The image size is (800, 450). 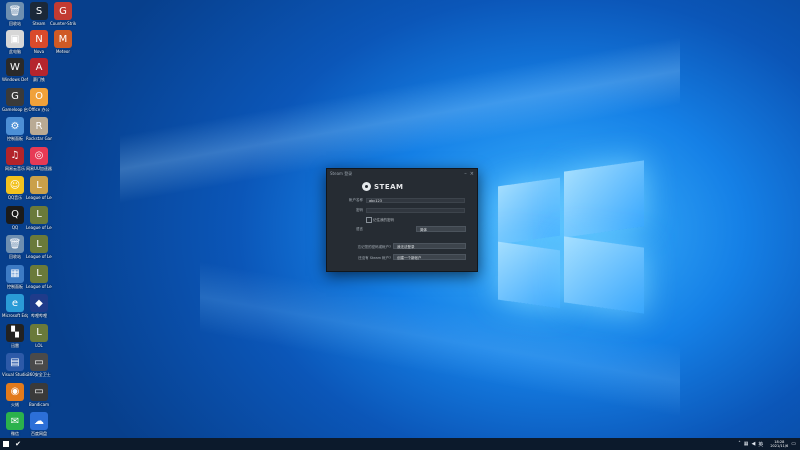 What do you see at coordinates (465, 174) in the screenshot?
I see `minimize-button: –` at bounding box center [465, 174].